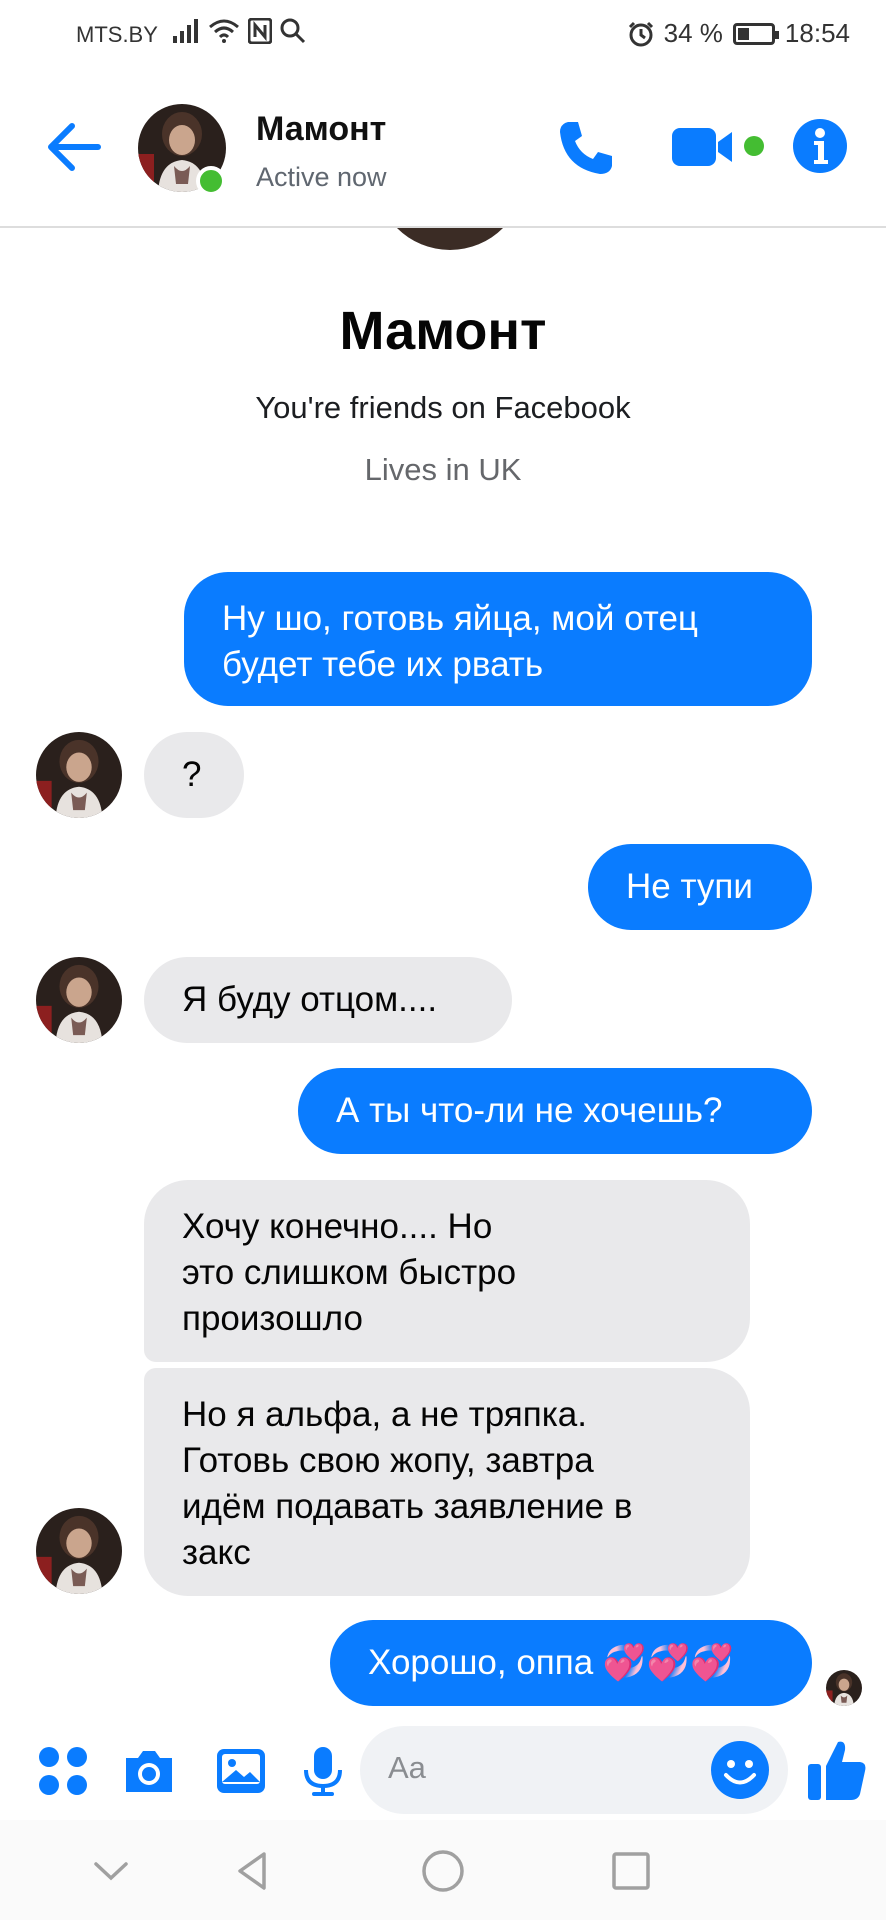  Describe the element at coordinates (323, 1771) in the screenshot. I see `microphone-icon` at that location.